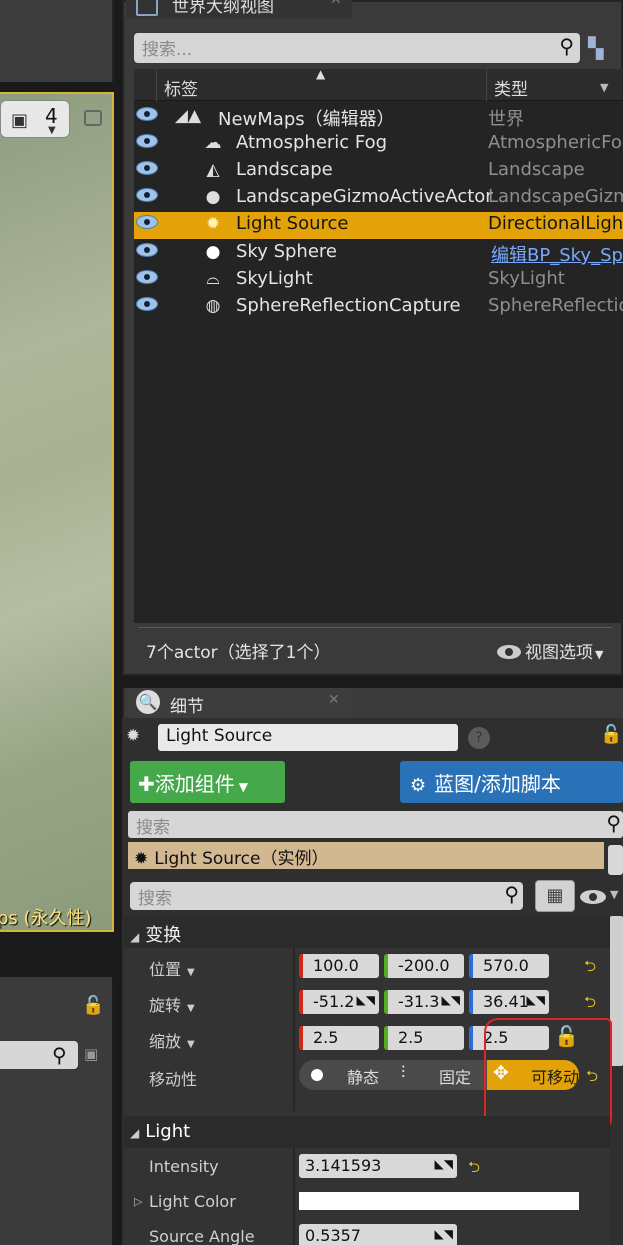 The height and width of the screenshot is (1245, 623). Describe the element at coordinates (35, 119) in the screenshot. I see `camera-speed-button: ▣ 4 ▼` at that location.